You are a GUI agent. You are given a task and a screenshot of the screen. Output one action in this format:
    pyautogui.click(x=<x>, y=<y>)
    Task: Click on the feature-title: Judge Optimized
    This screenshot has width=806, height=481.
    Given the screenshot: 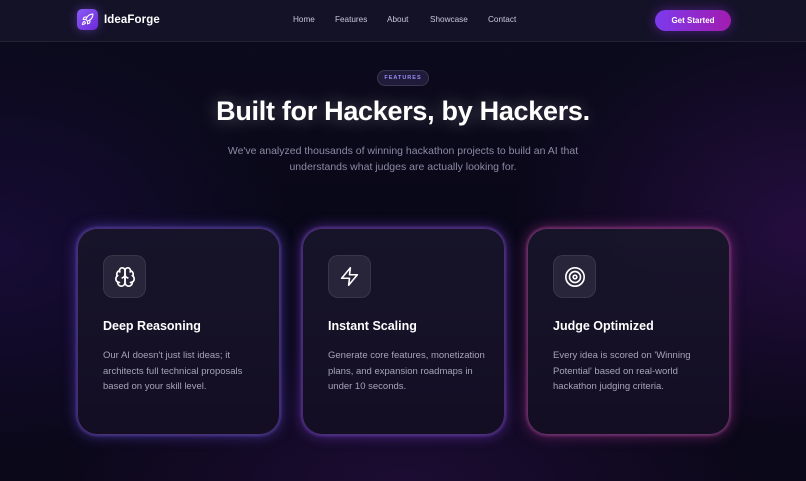 What is the action you would take?
    pyautogui.click(x=603, y=326)
    